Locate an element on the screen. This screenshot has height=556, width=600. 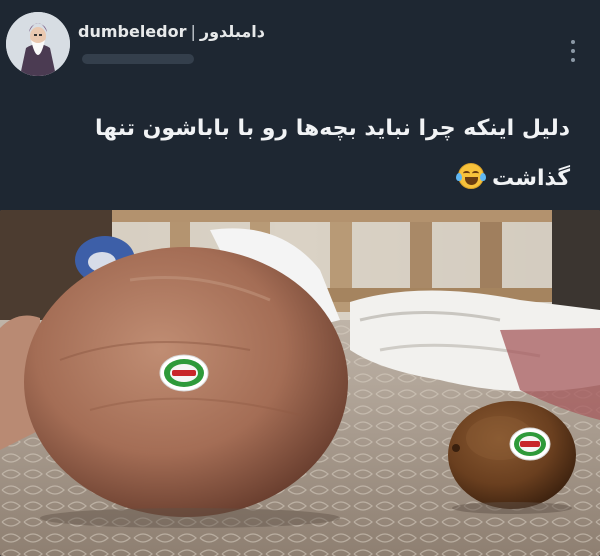
author-name-latin: dumbeledor is located at coordinates (132, 31).